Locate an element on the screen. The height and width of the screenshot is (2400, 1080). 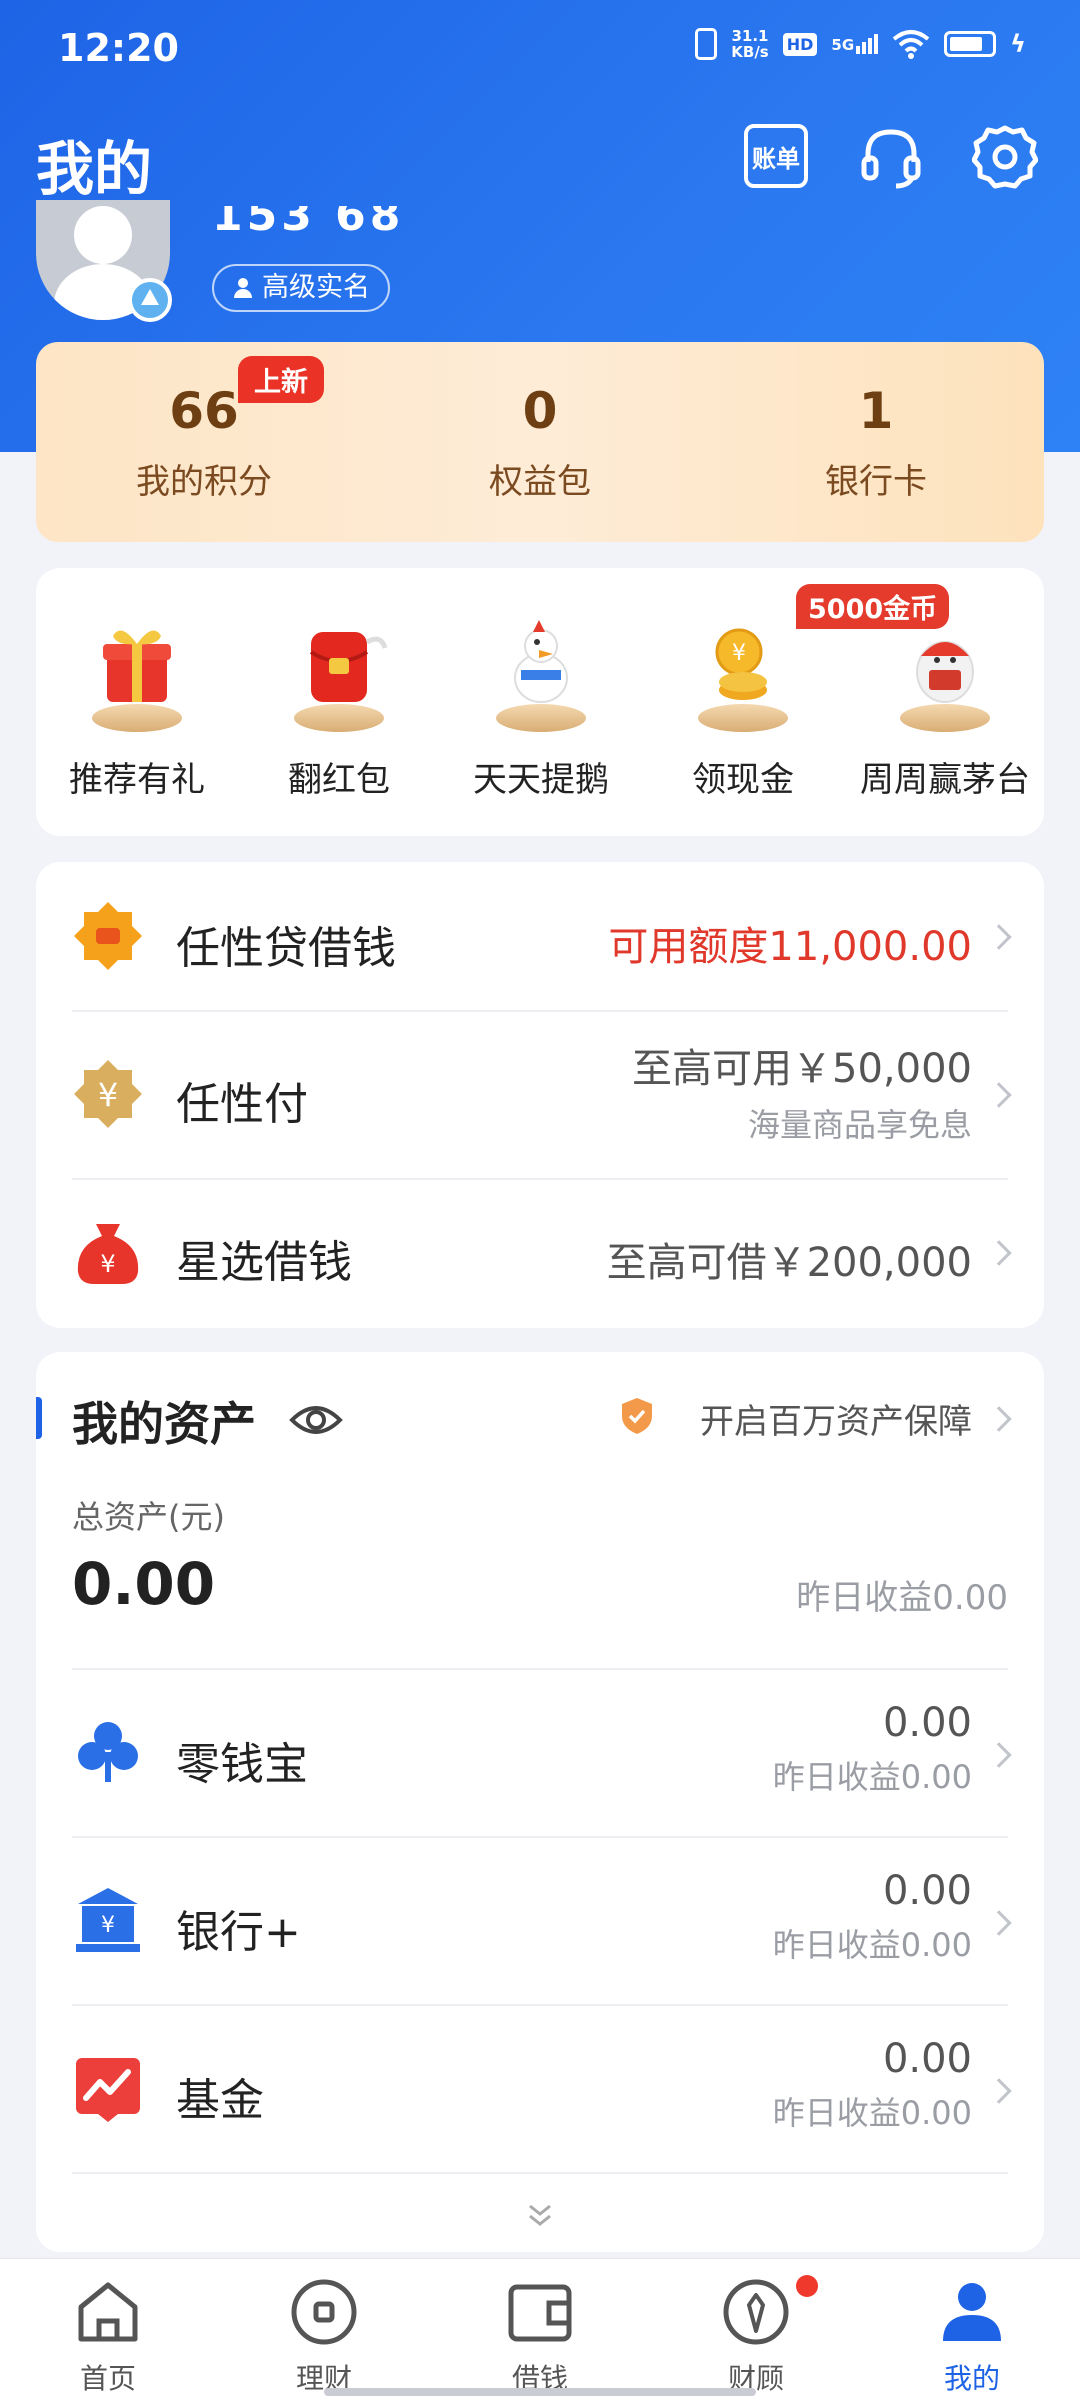
total-assets-value: 0.00 is located at coordinates (144, 1584).